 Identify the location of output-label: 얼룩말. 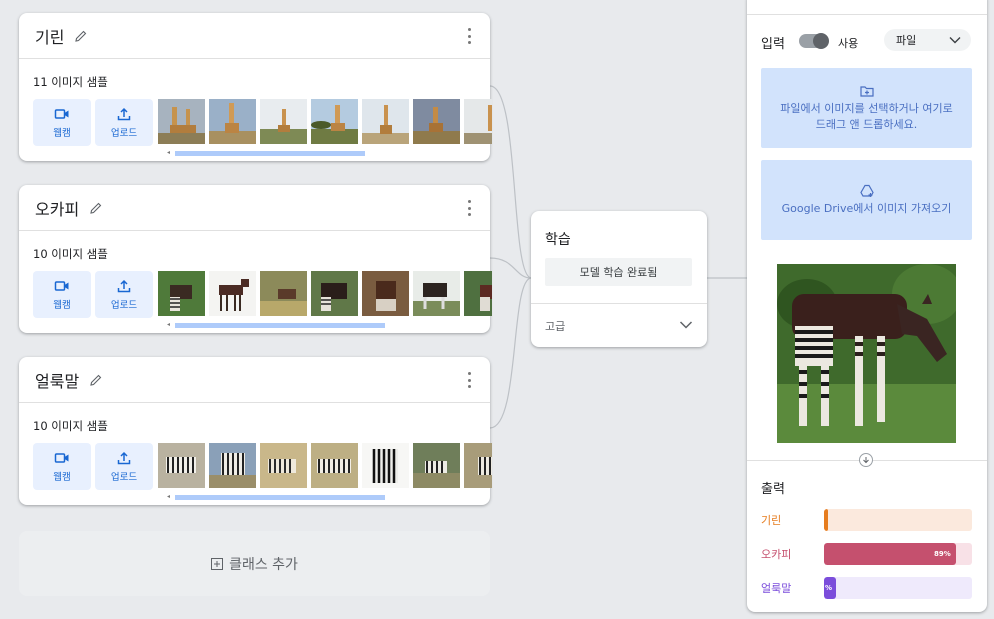
(776, 588).